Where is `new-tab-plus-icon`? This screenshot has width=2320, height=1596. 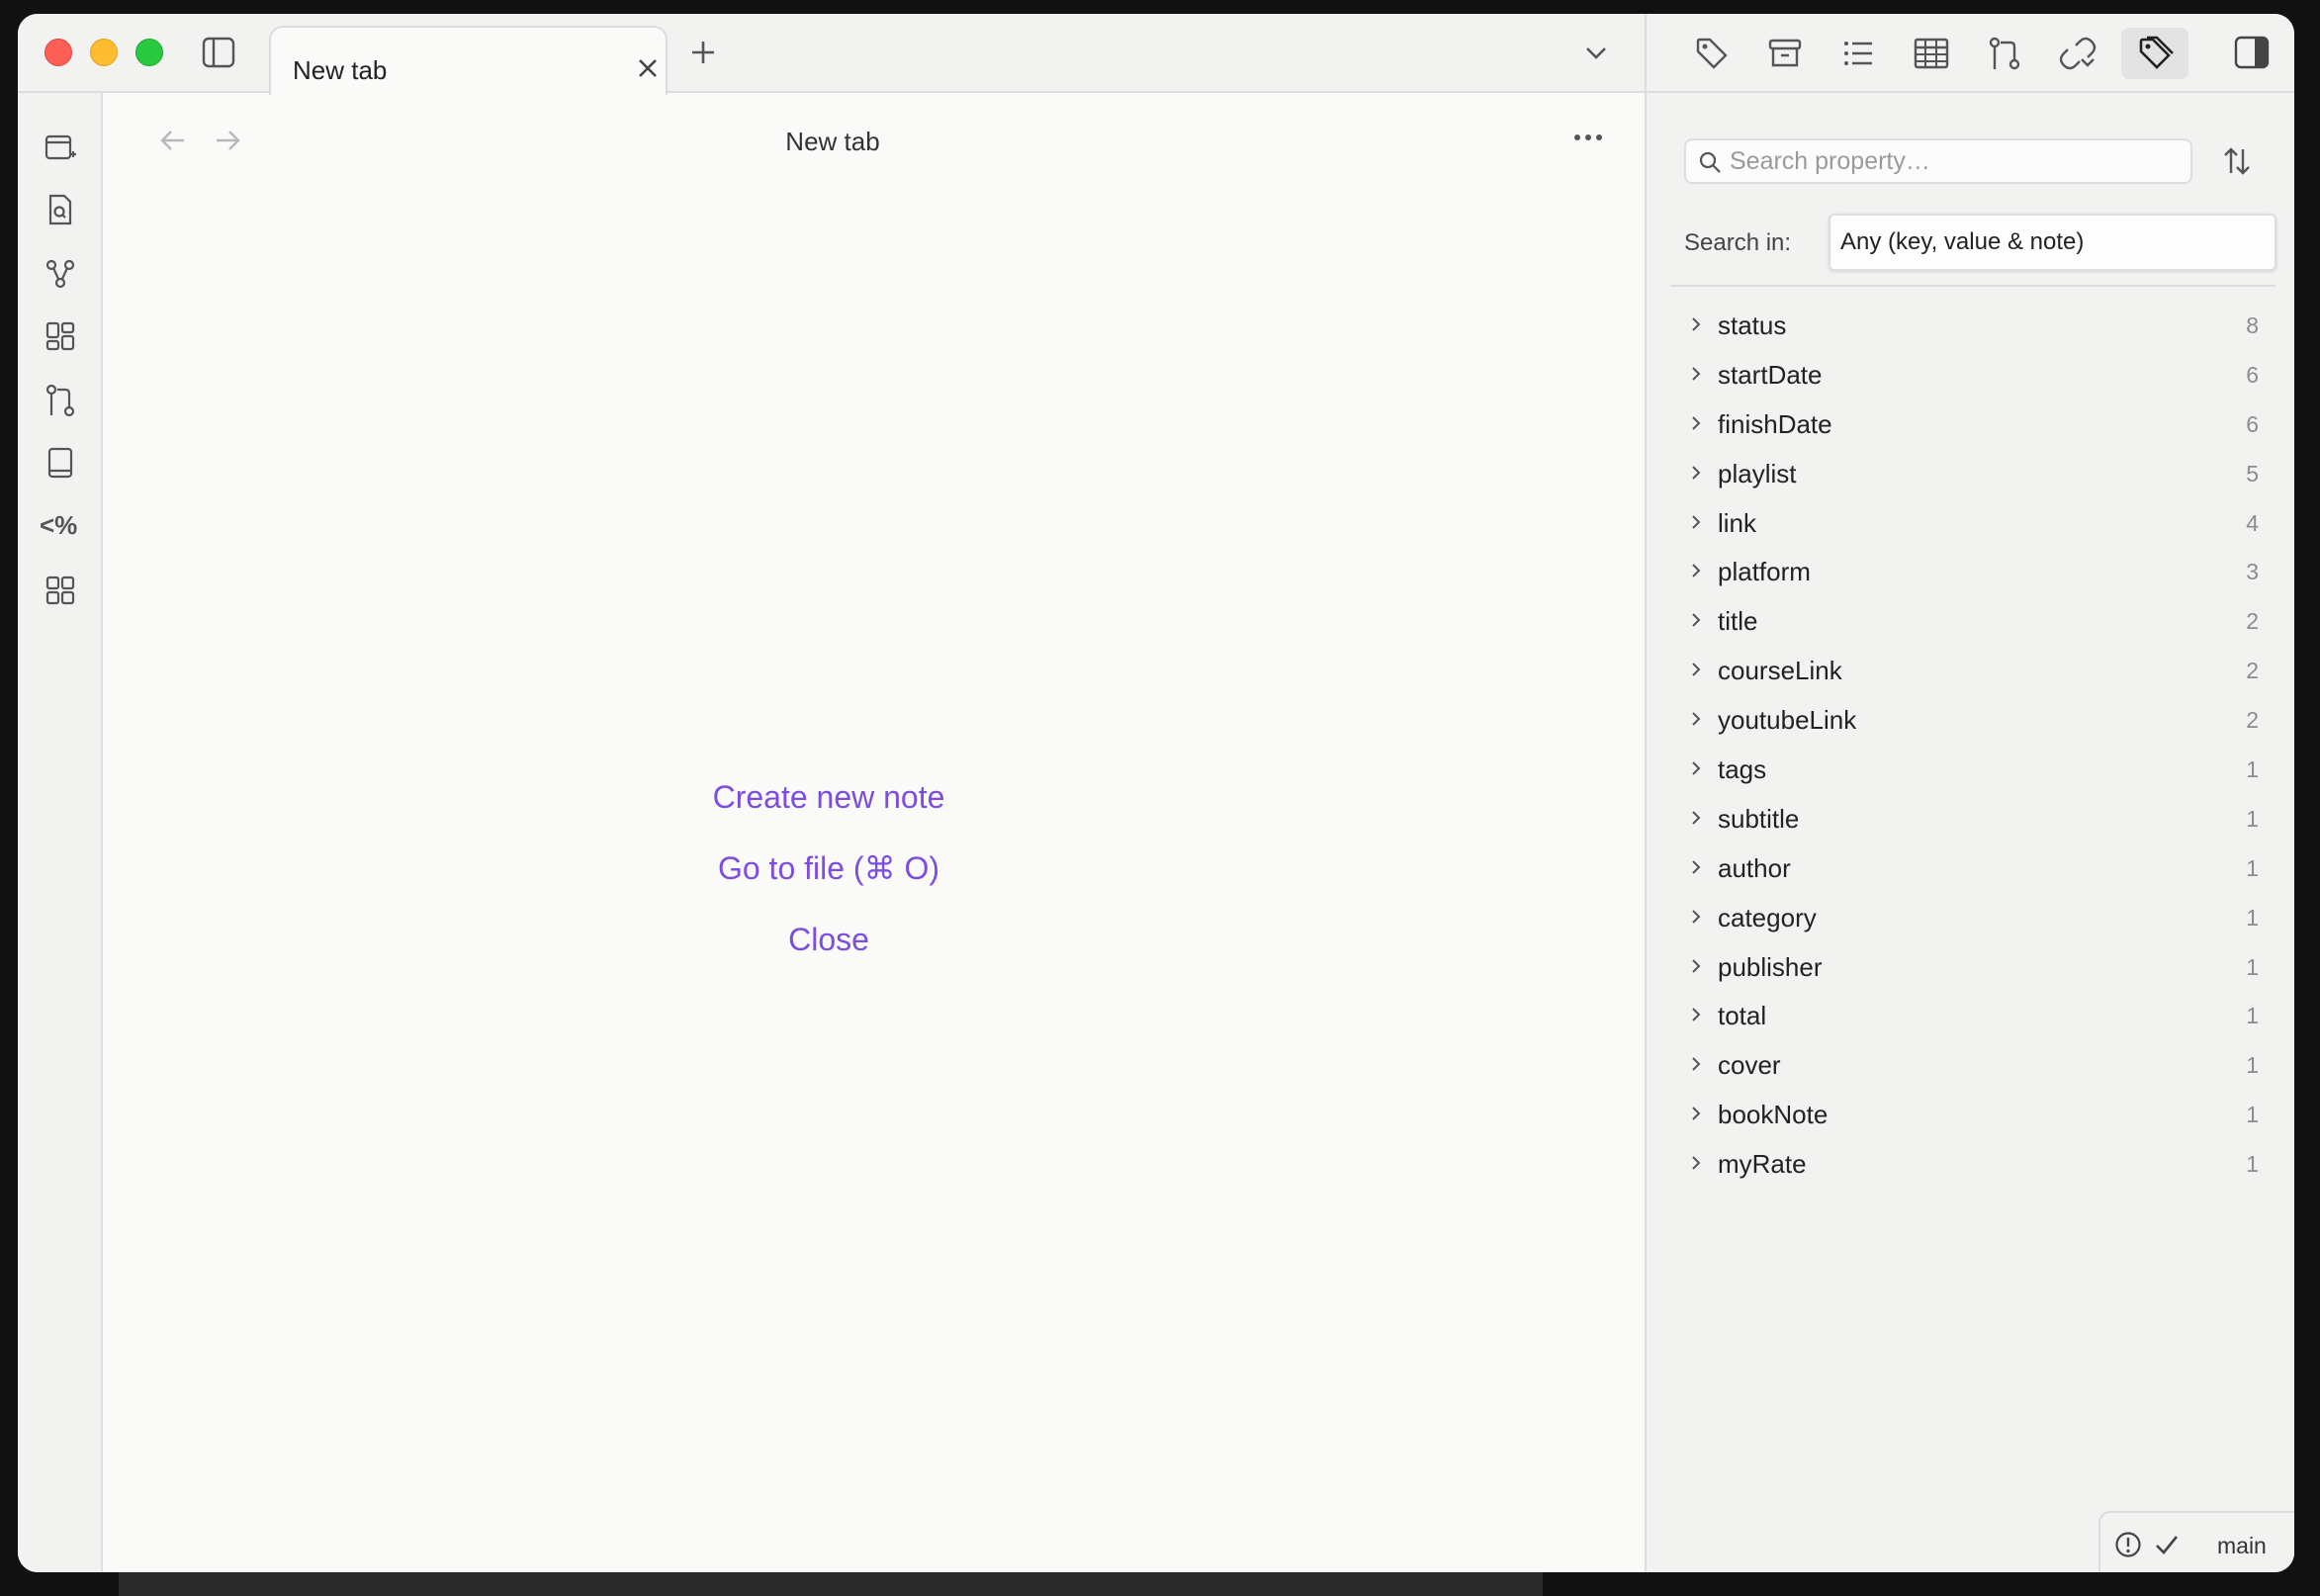
new-tab-plus-icon is located at coordinates (703, 52).